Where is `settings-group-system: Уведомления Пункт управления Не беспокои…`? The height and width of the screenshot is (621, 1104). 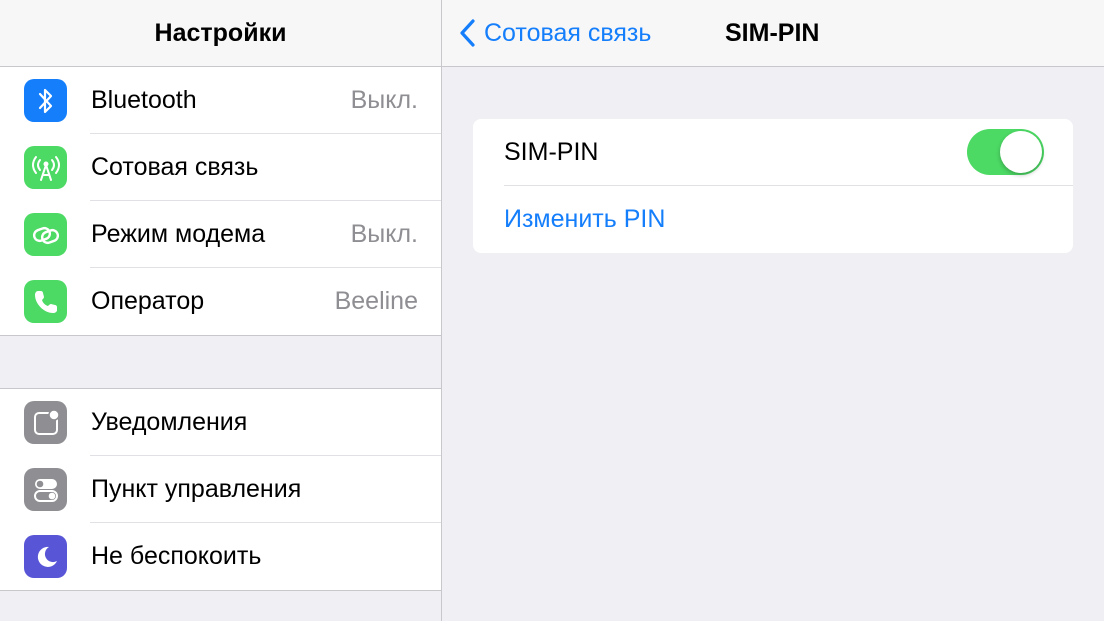
settings-group-system: Уведомления Пункт управления Не беспокои… is located at coordinates (220, 489).